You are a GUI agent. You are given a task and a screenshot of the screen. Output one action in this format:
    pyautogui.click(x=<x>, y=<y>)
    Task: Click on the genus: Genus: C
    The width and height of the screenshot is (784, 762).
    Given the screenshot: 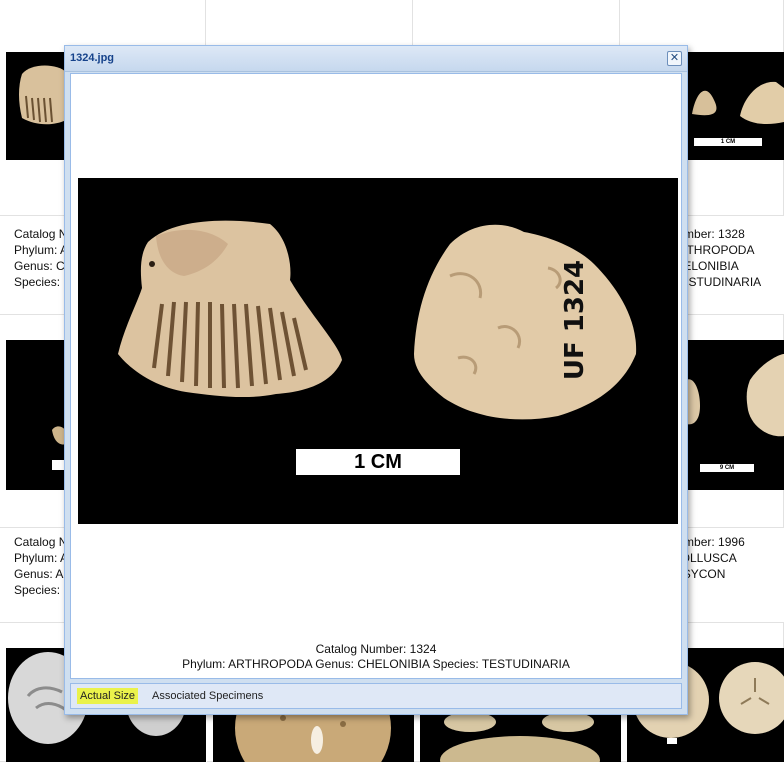 What is the action you would take?
    pyautogui.click(x=39, y=266)
    